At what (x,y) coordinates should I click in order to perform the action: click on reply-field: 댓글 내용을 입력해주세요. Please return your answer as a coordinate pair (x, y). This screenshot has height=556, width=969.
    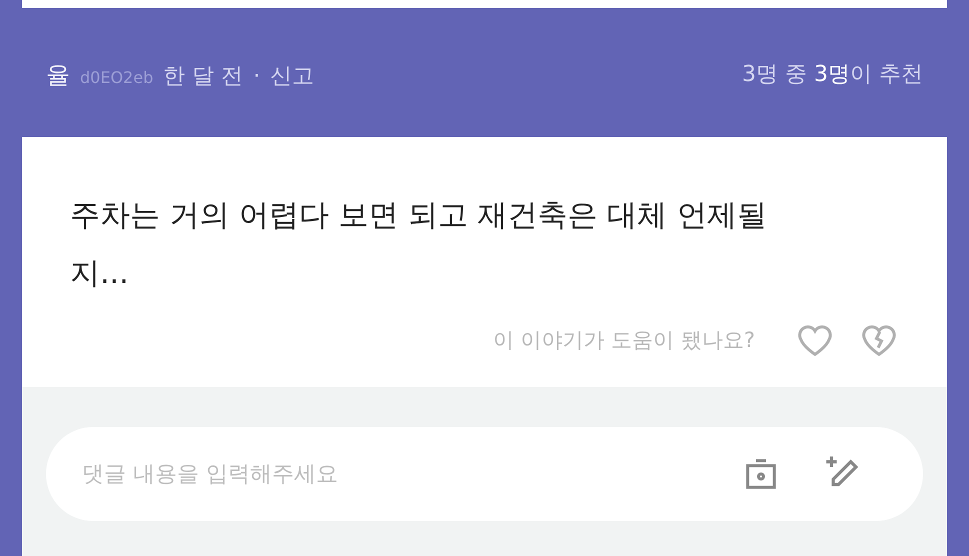
    Looking at the image, I should click on (391, 474).